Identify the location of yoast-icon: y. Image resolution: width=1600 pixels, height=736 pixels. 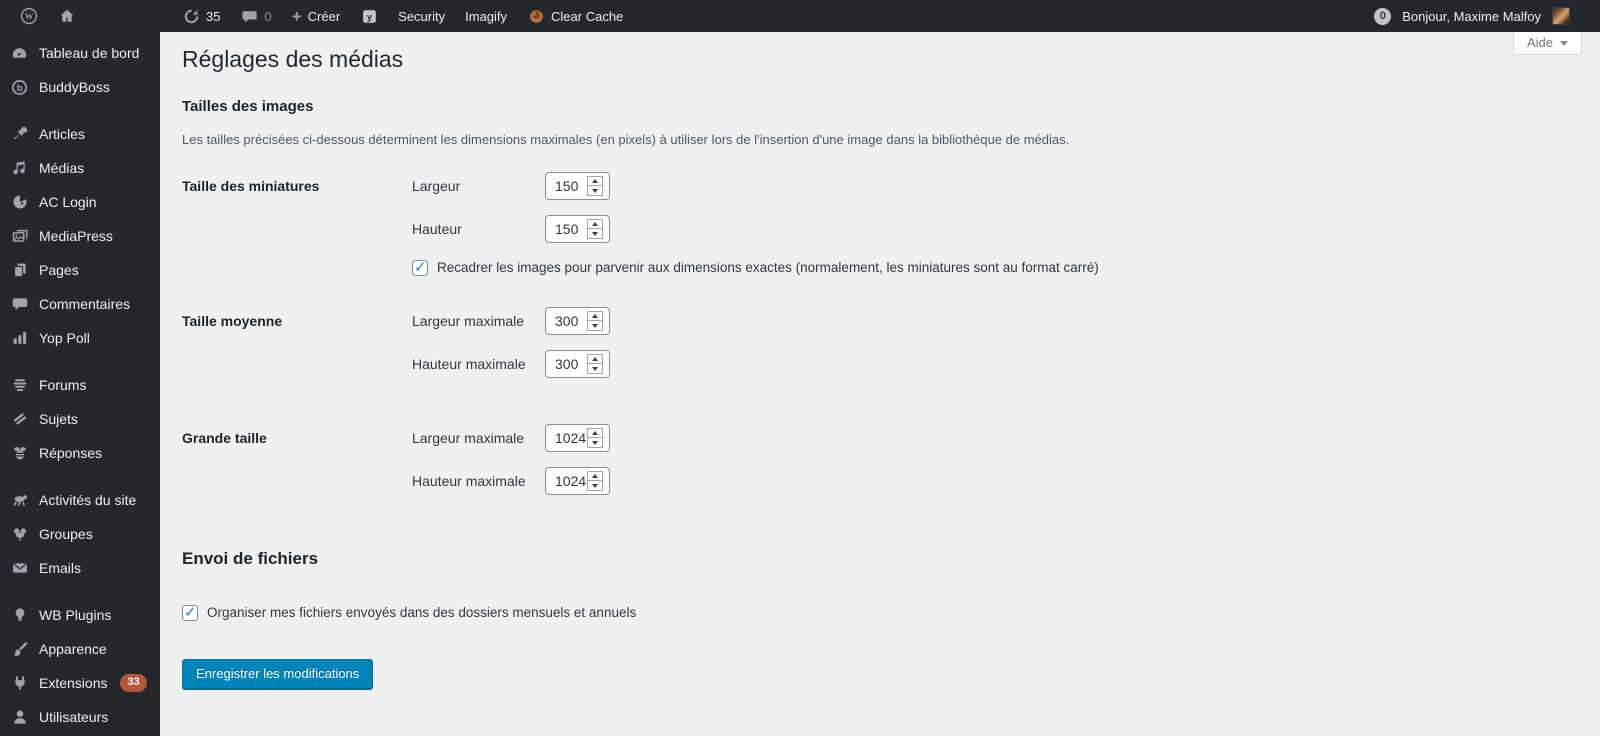
(369, 16).